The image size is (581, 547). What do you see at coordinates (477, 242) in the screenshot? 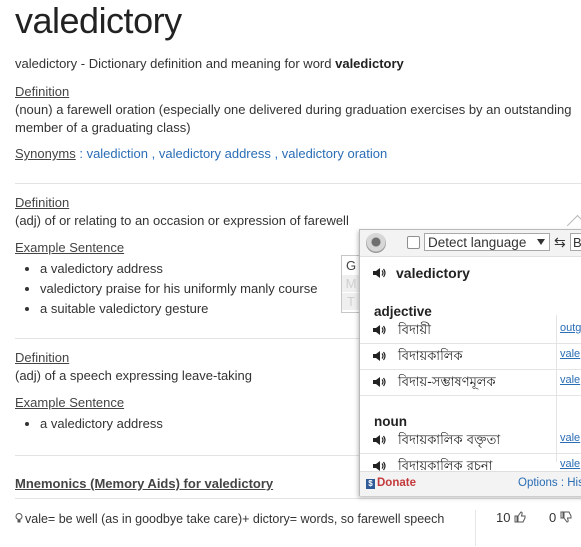
I see `source-language-value: Detect language` at bounding box center [477, 242].